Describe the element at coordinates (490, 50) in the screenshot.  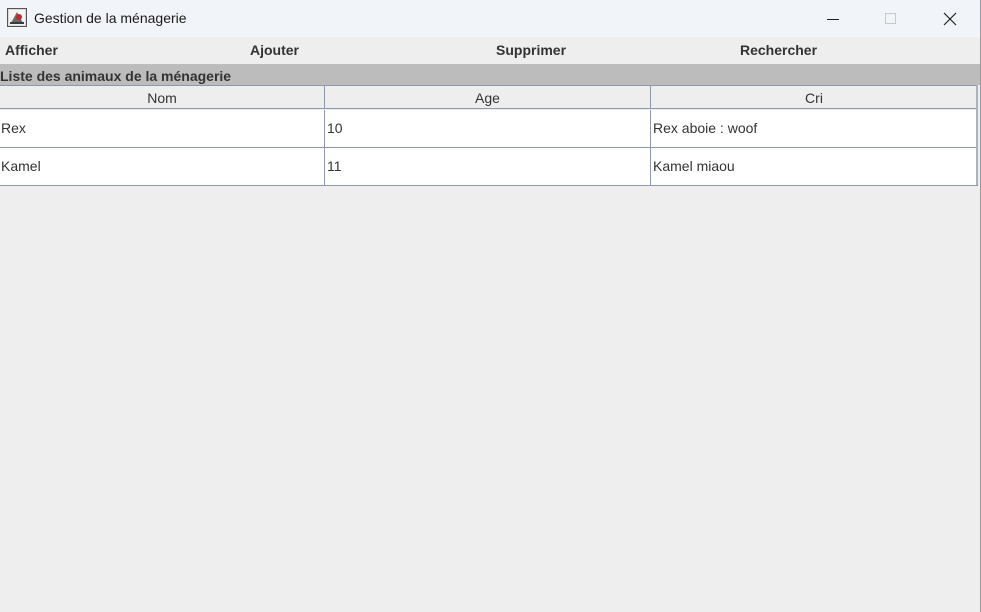
I see `menu-bar: Afficher Ajouter Supprimer Rechercher` at that location.